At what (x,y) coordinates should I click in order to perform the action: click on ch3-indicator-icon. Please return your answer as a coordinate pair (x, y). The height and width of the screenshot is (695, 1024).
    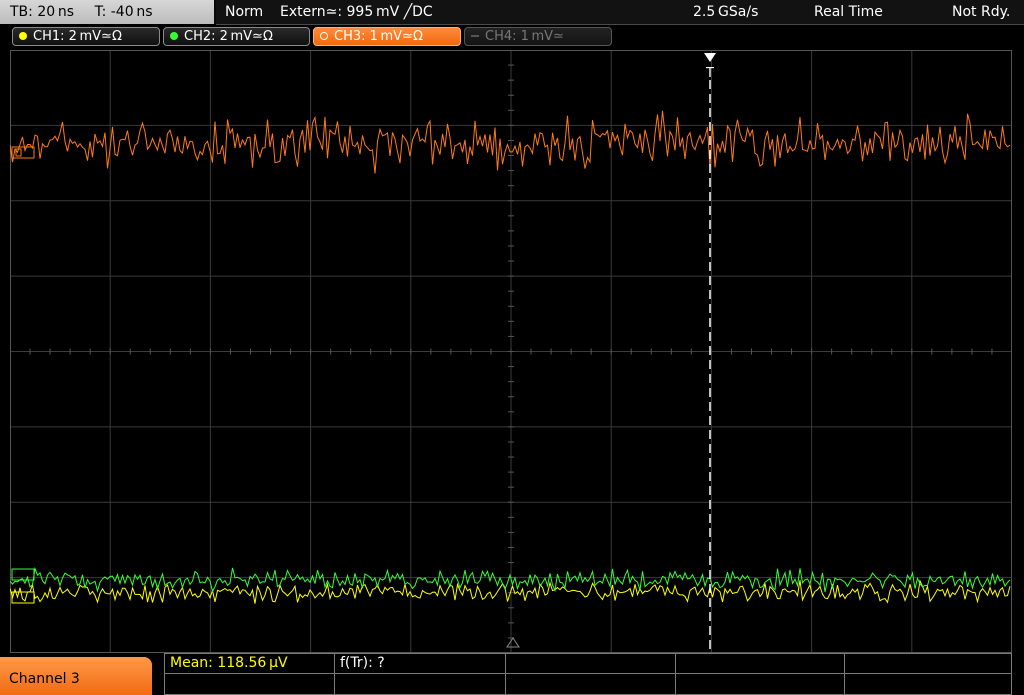
    Looking at the image, I should click on (324, 36).